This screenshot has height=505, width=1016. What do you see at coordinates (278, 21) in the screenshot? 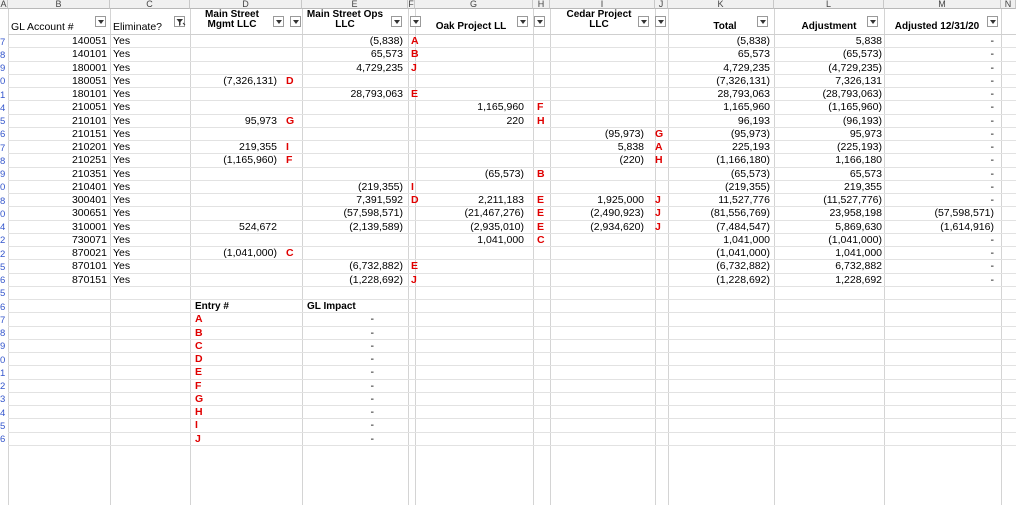
I see `main-street-mgmt-filter-dropdown` at bounding box center [278, 21].